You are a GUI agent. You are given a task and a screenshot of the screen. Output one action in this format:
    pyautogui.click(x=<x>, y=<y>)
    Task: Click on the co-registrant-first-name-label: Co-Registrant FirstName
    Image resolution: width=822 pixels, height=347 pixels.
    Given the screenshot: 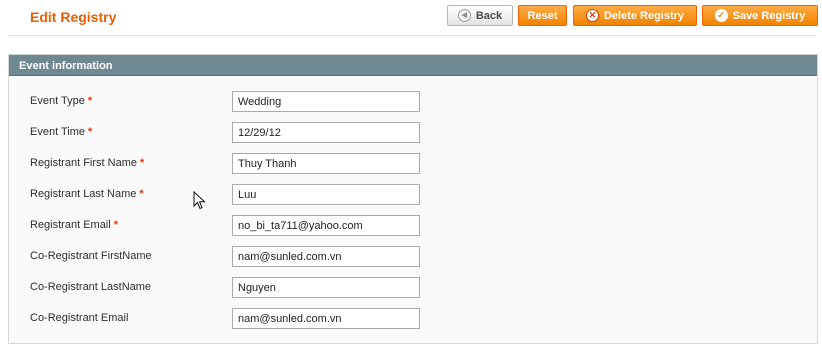 What is the action you would take?
    pyautogui.click(x=91, y=256)
    